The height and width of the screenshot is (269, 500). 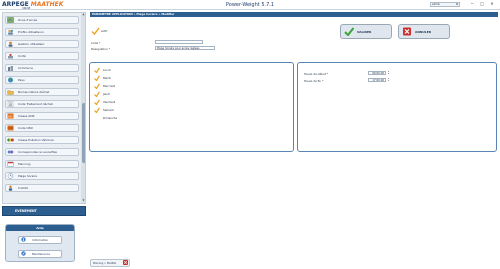 I want to click on day-row-dimanche: Dimanche, so click(x=105, y=118).